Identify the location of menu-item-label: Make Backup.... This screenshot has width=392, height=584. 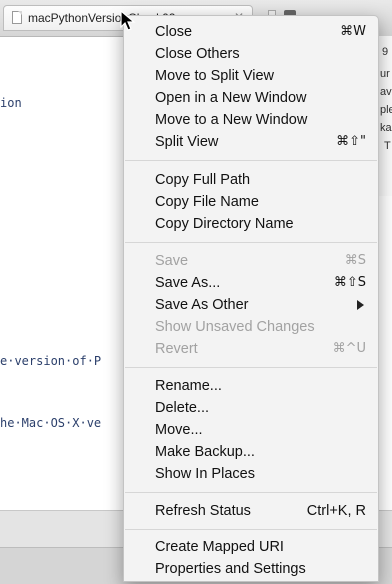
(205, 452).